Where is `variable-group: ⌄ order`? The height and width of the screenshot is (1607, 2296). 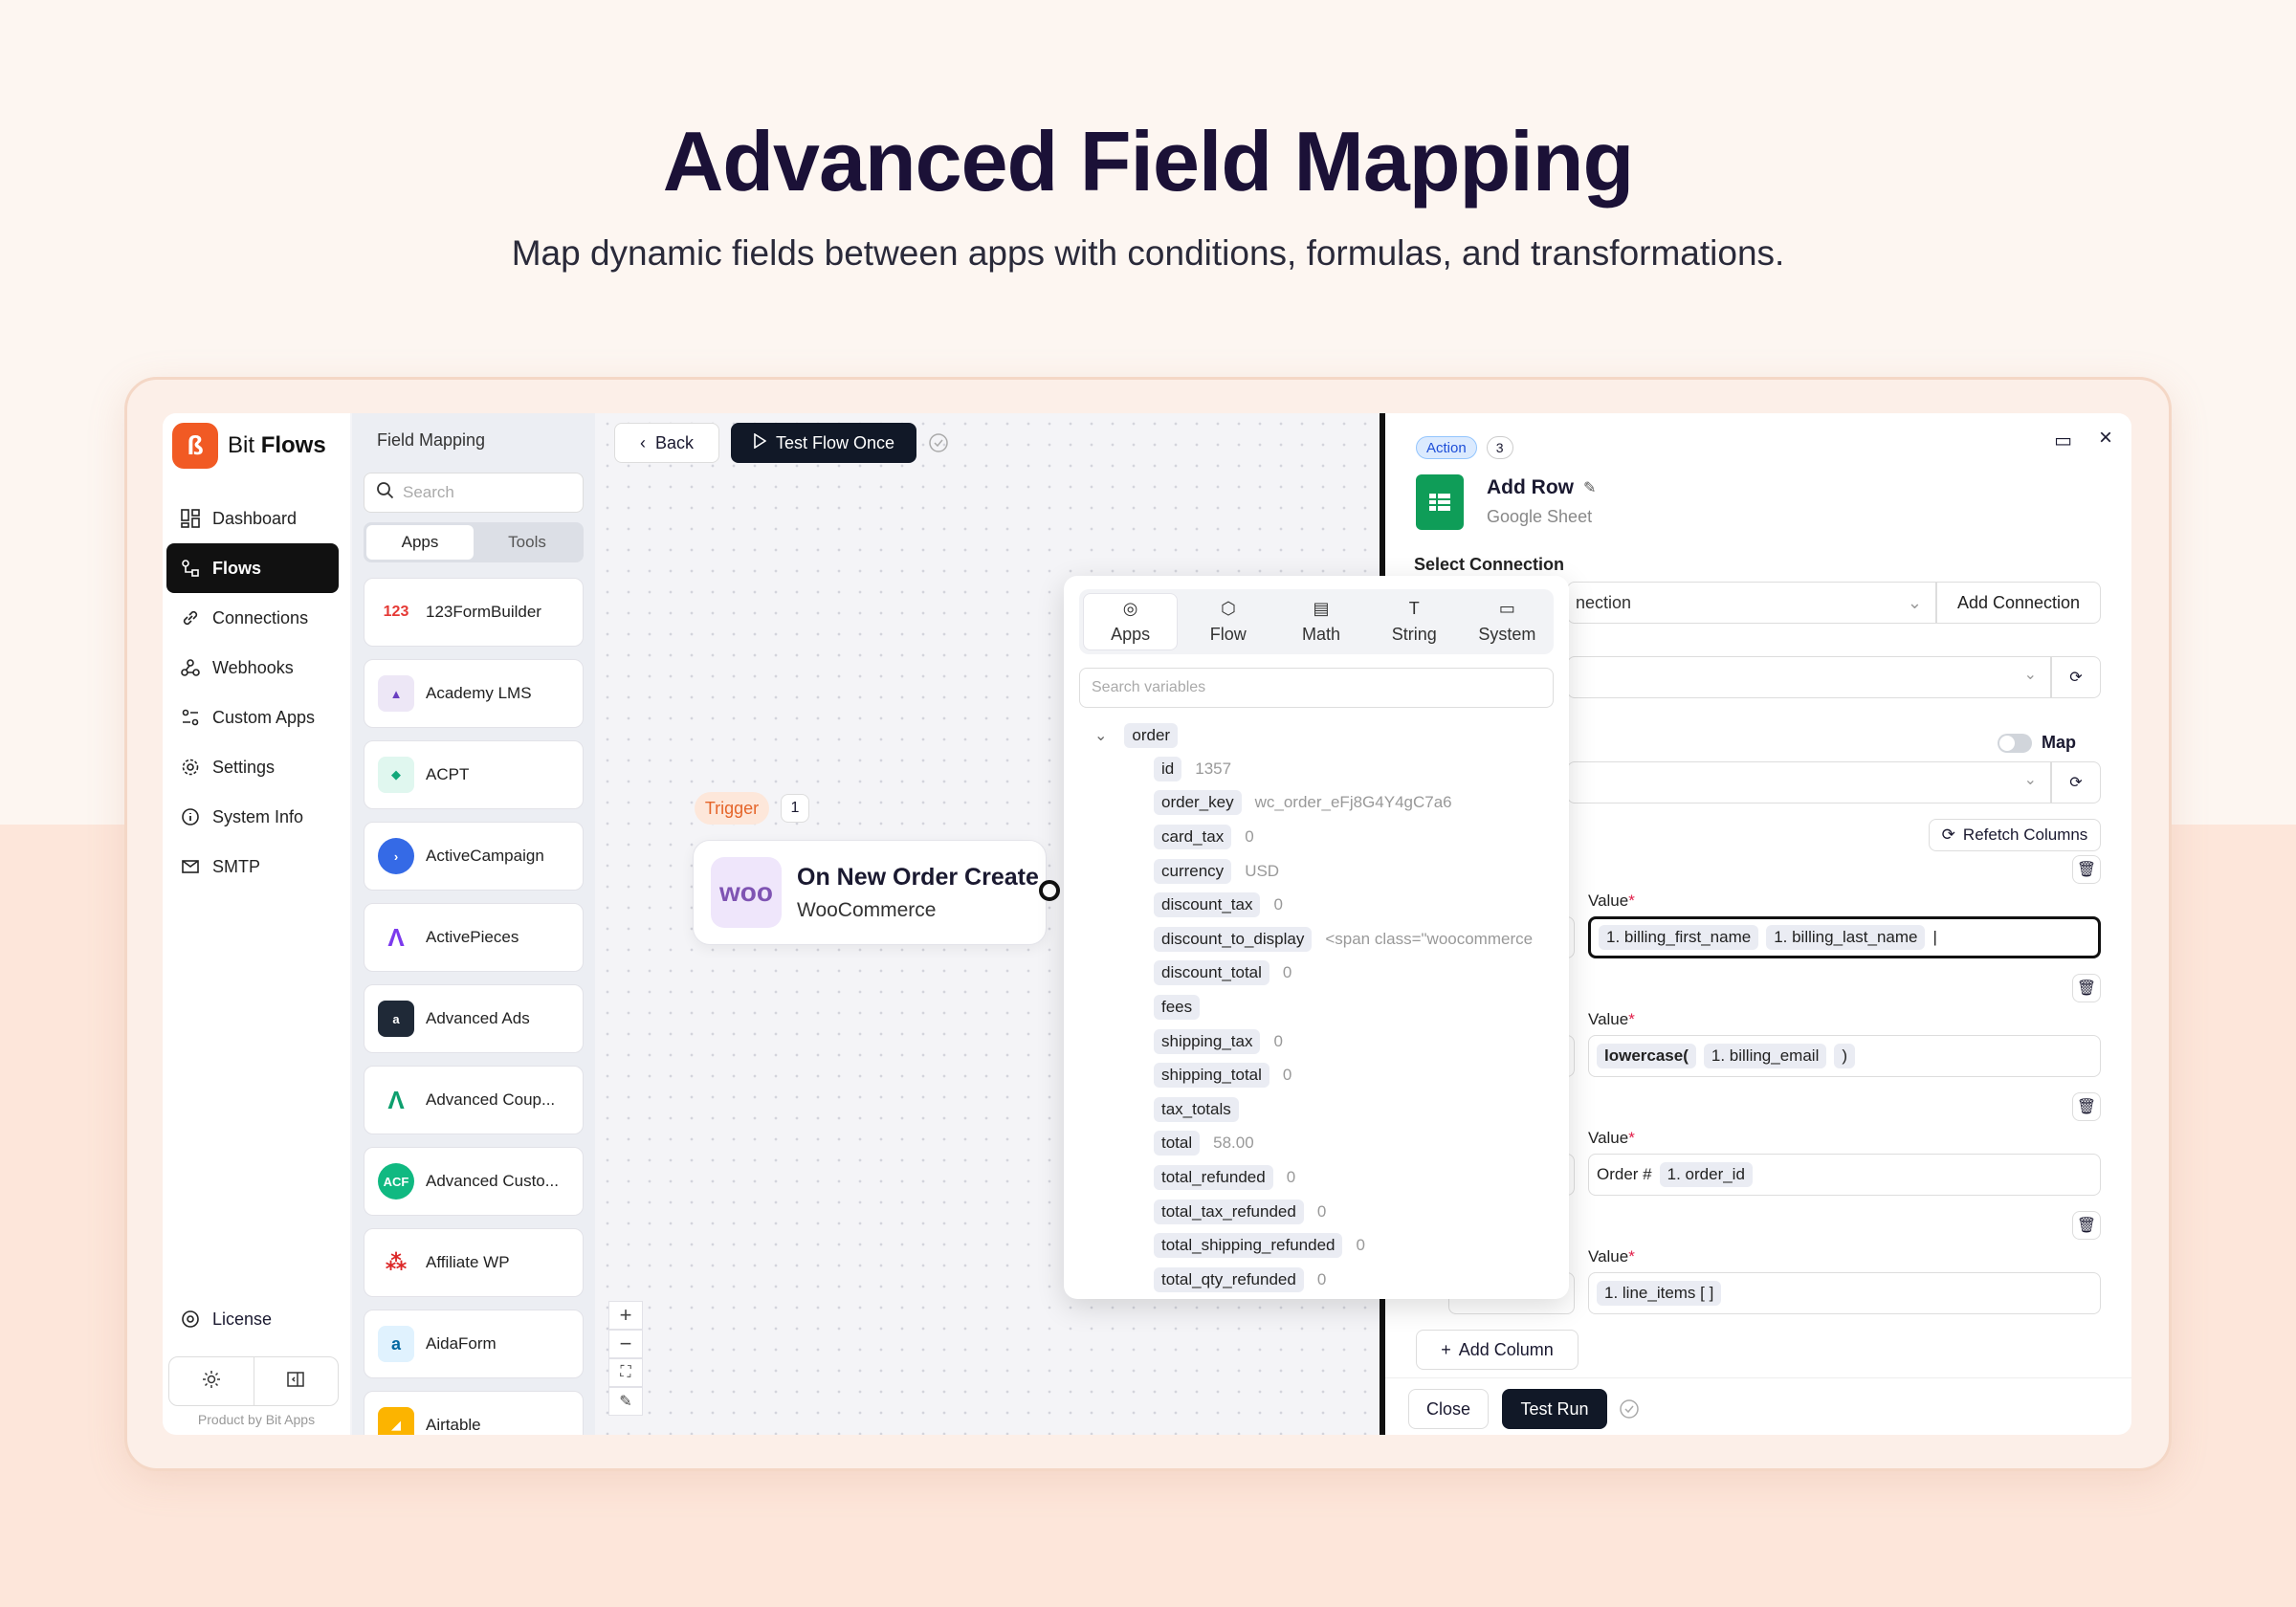
variable-group: ⌄ order is located at coordinates (1137, 735).